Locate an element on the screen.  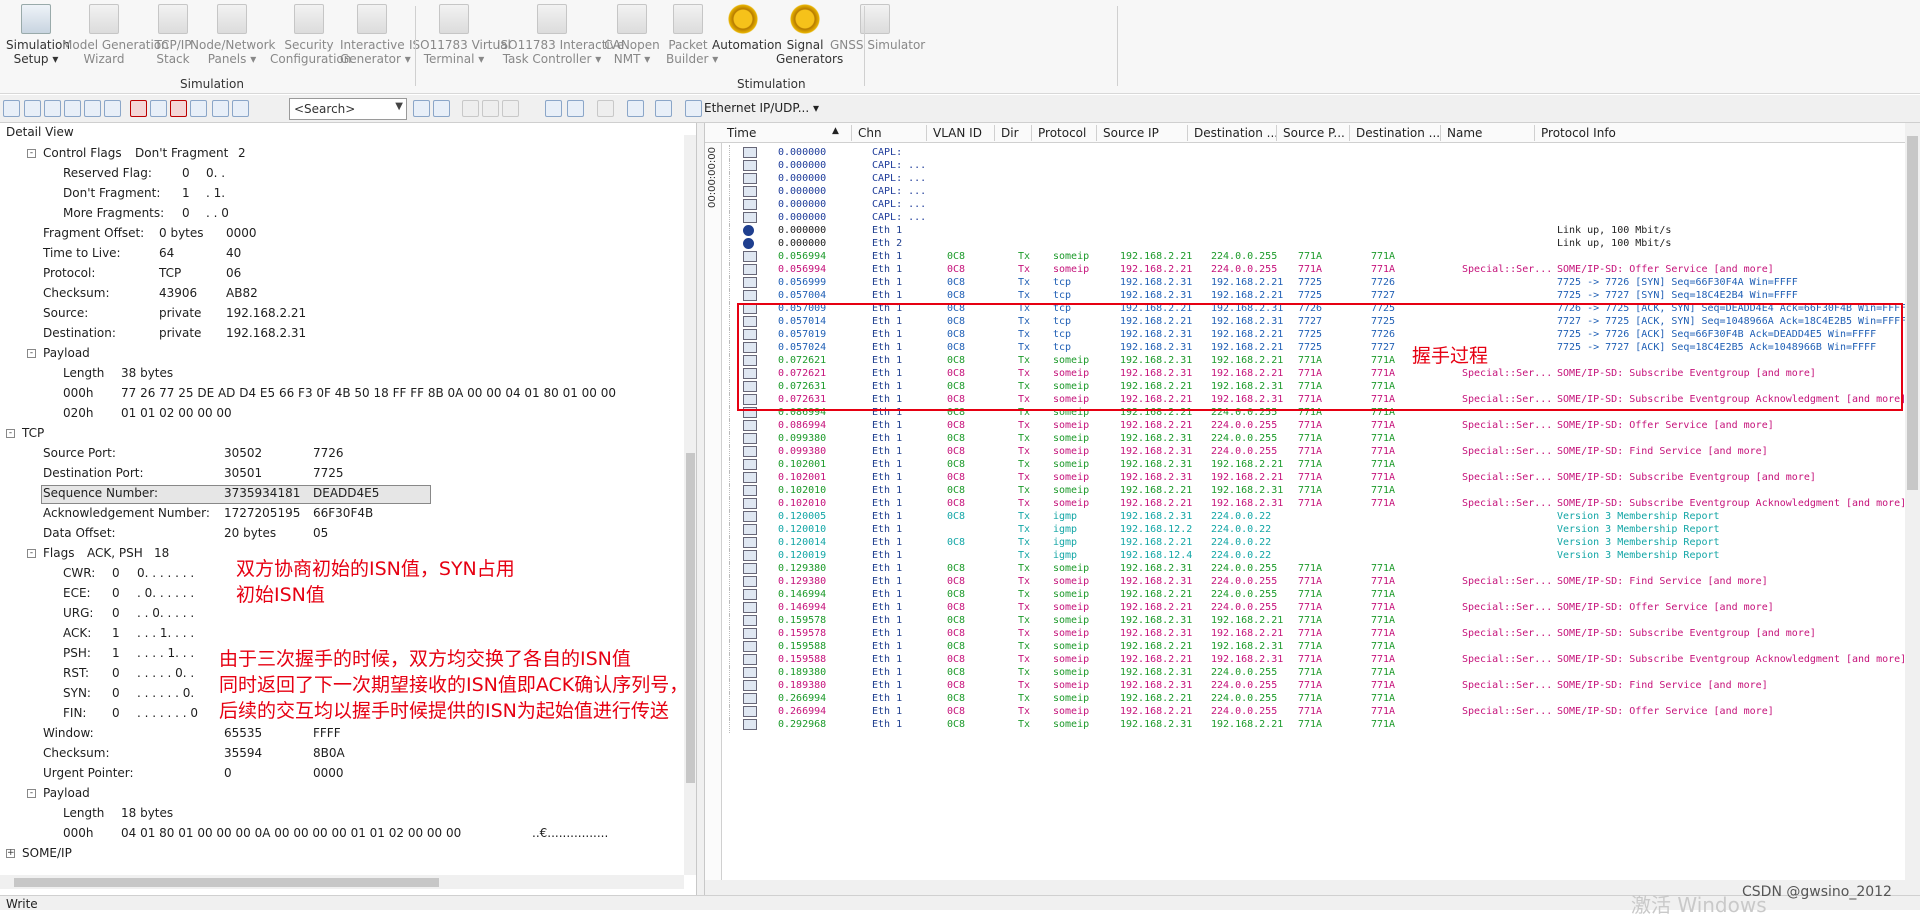
search-prev-button is located at coordinates (441, 108).